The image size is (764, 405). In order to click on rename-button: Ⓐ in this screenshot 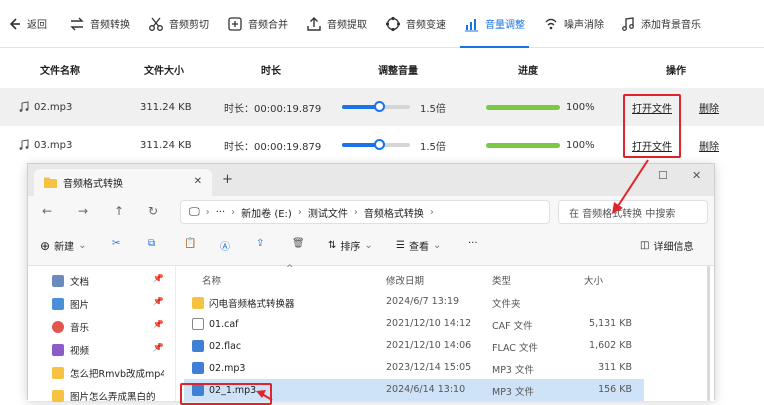, I will do `click(225, 245)`.